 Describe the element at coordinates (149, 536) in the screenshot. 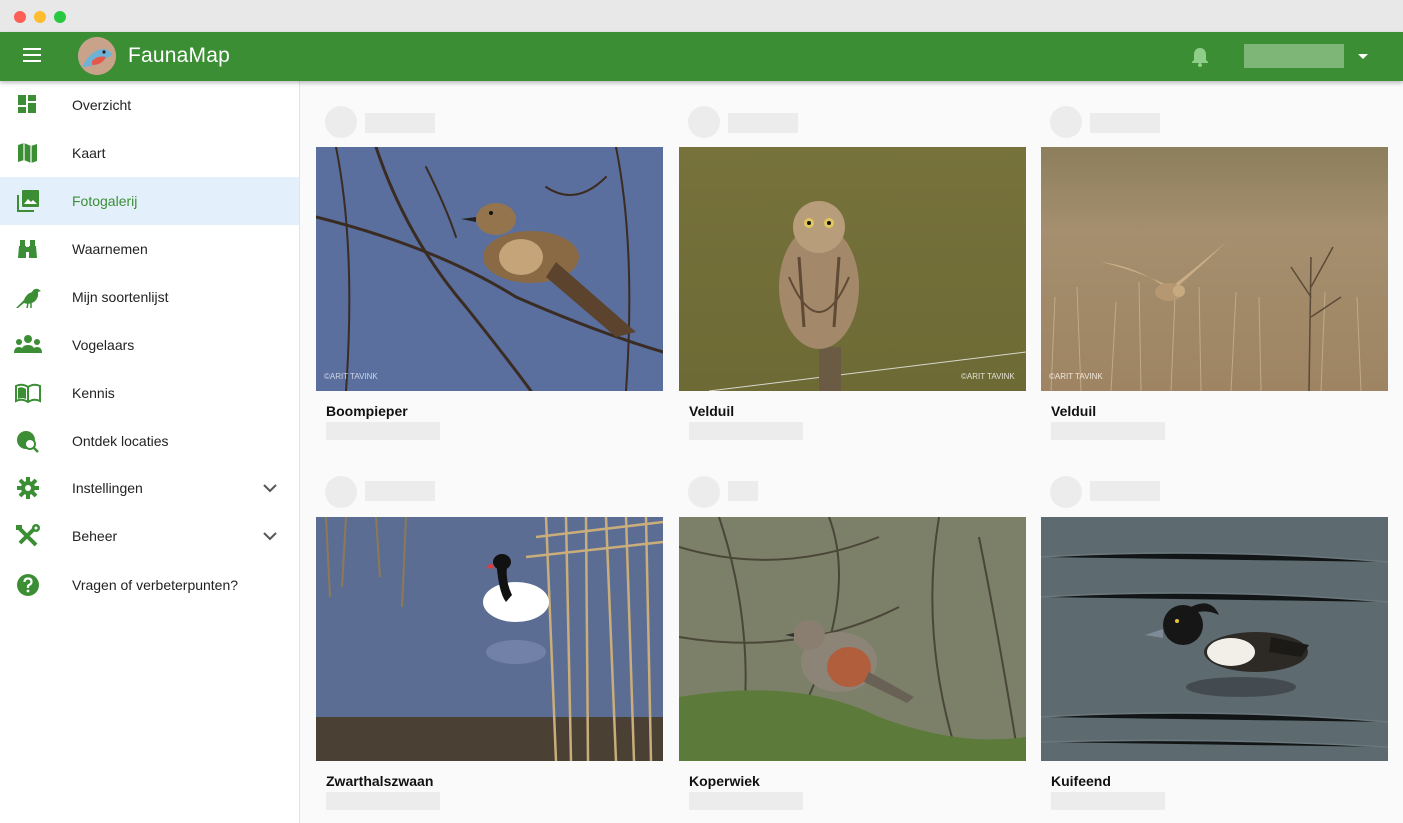

I see `sidebar-item-beheer: Beheer` at that location.